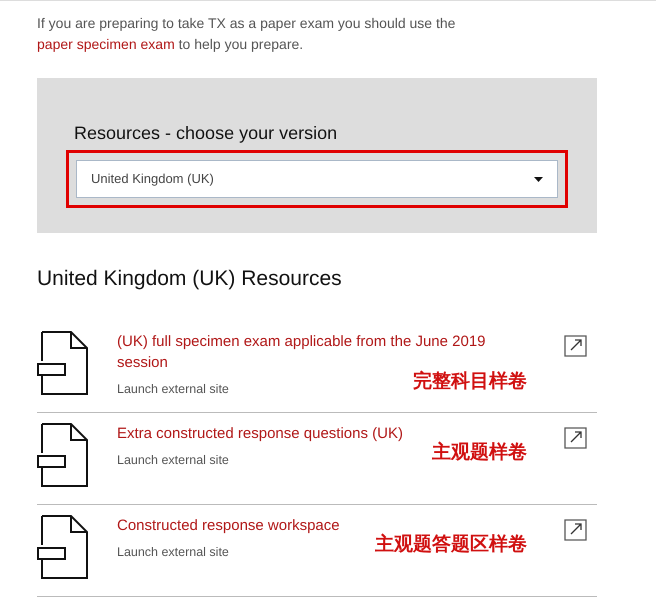  What do you see at coordinates (479, 452) in the screenshot?
I see `annotation-text: 主观题样卷` at bounding box center [479, 452].